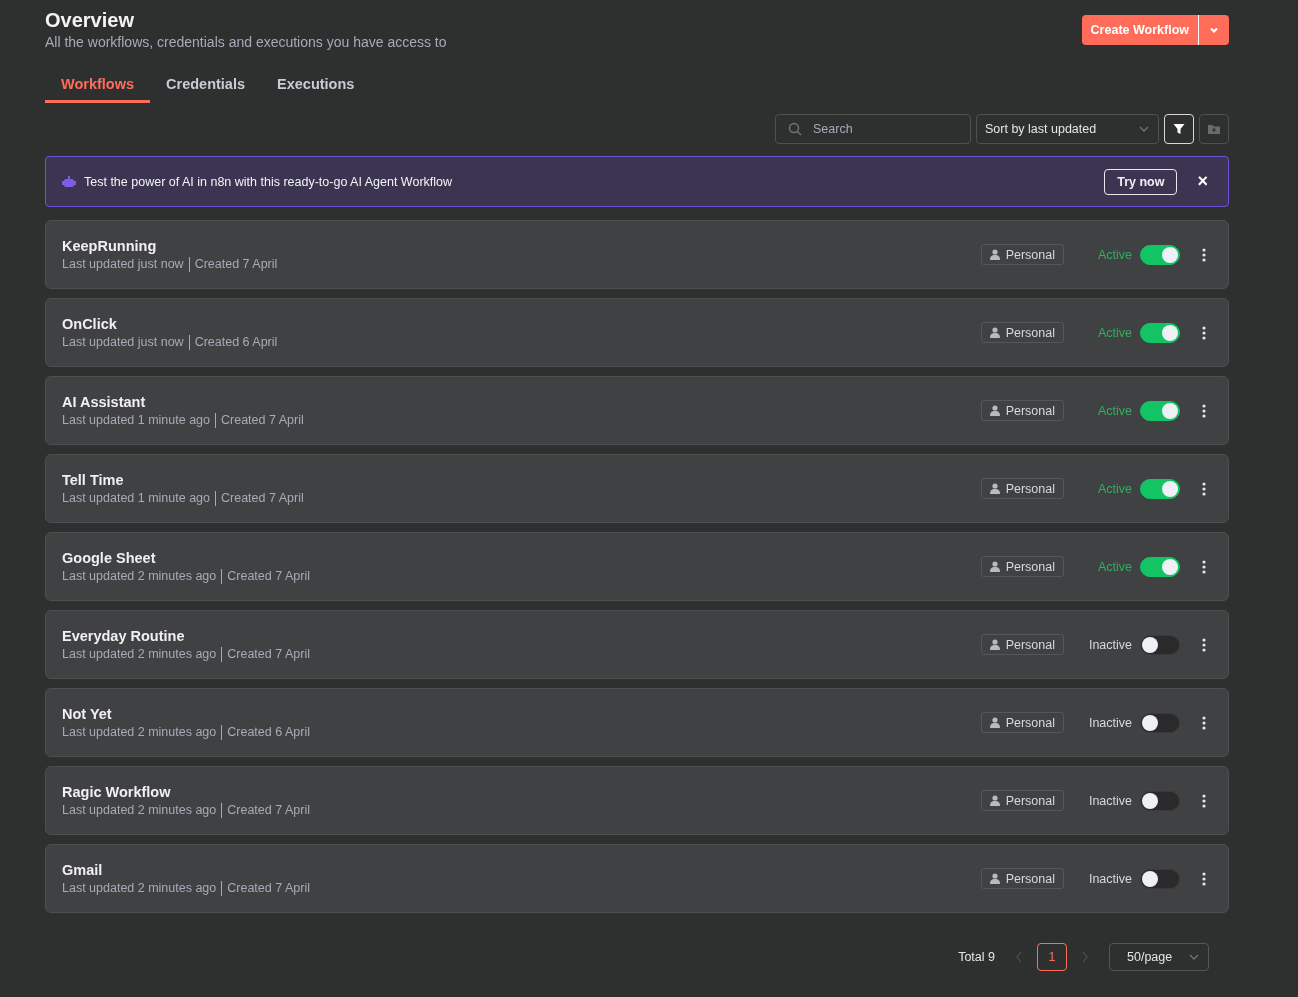 This screenshot has height=997, width=1298. I want to click on sort-dropdown: Sort by last updated, so click(1067, 129).